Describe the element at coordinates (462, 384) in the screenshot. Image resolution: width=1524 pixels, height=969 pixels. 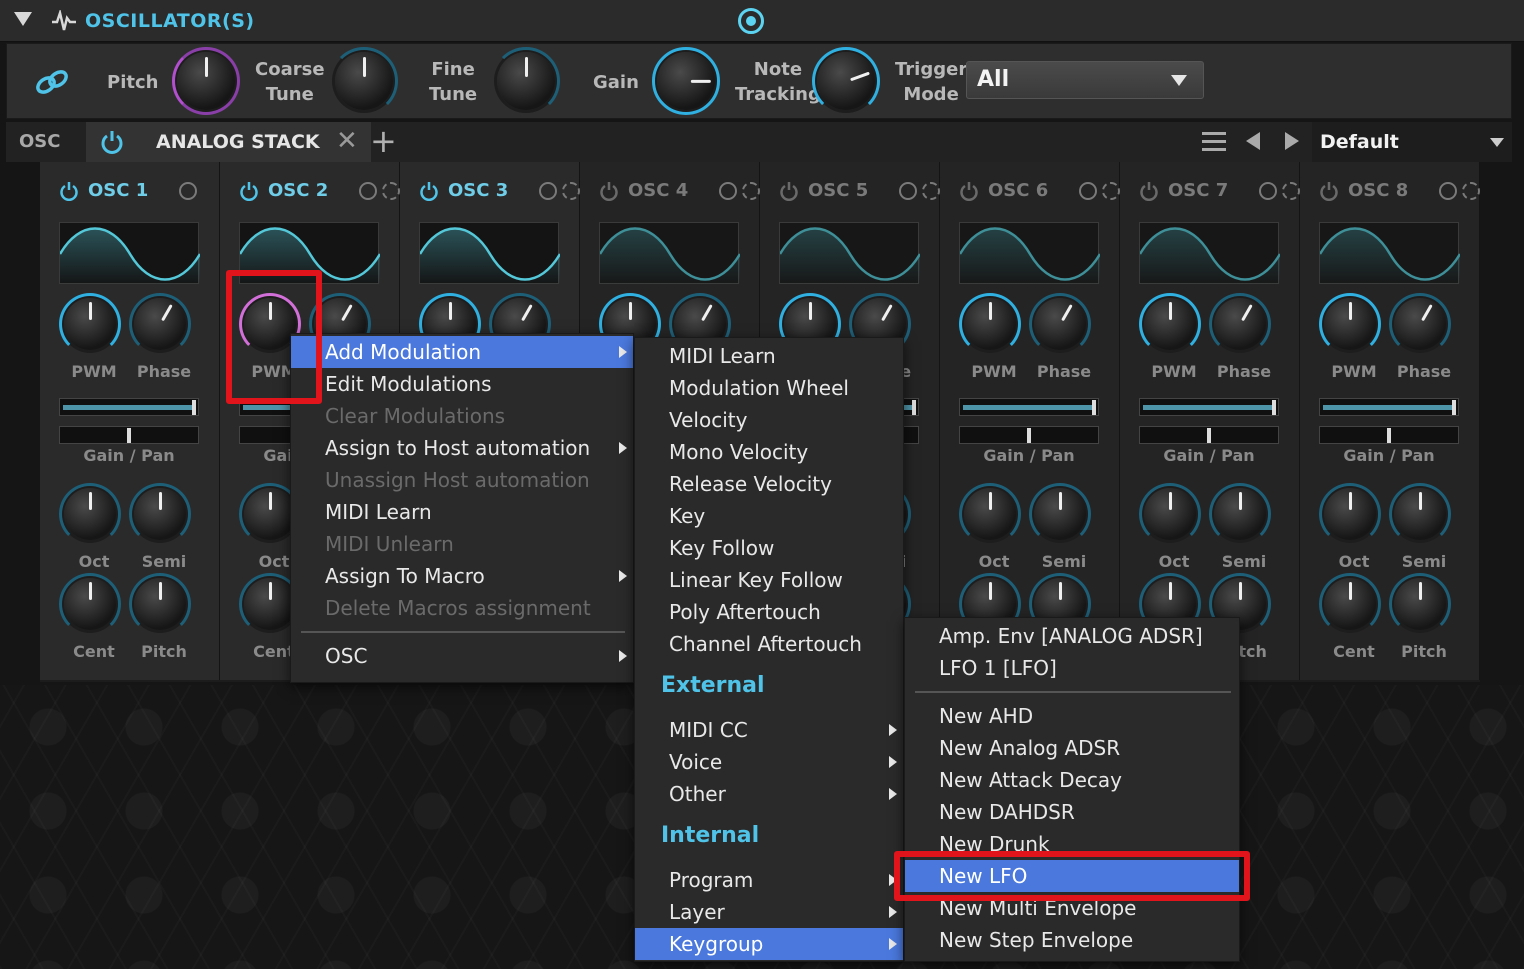
I see `menu-item: Edit Modulations` at that location.